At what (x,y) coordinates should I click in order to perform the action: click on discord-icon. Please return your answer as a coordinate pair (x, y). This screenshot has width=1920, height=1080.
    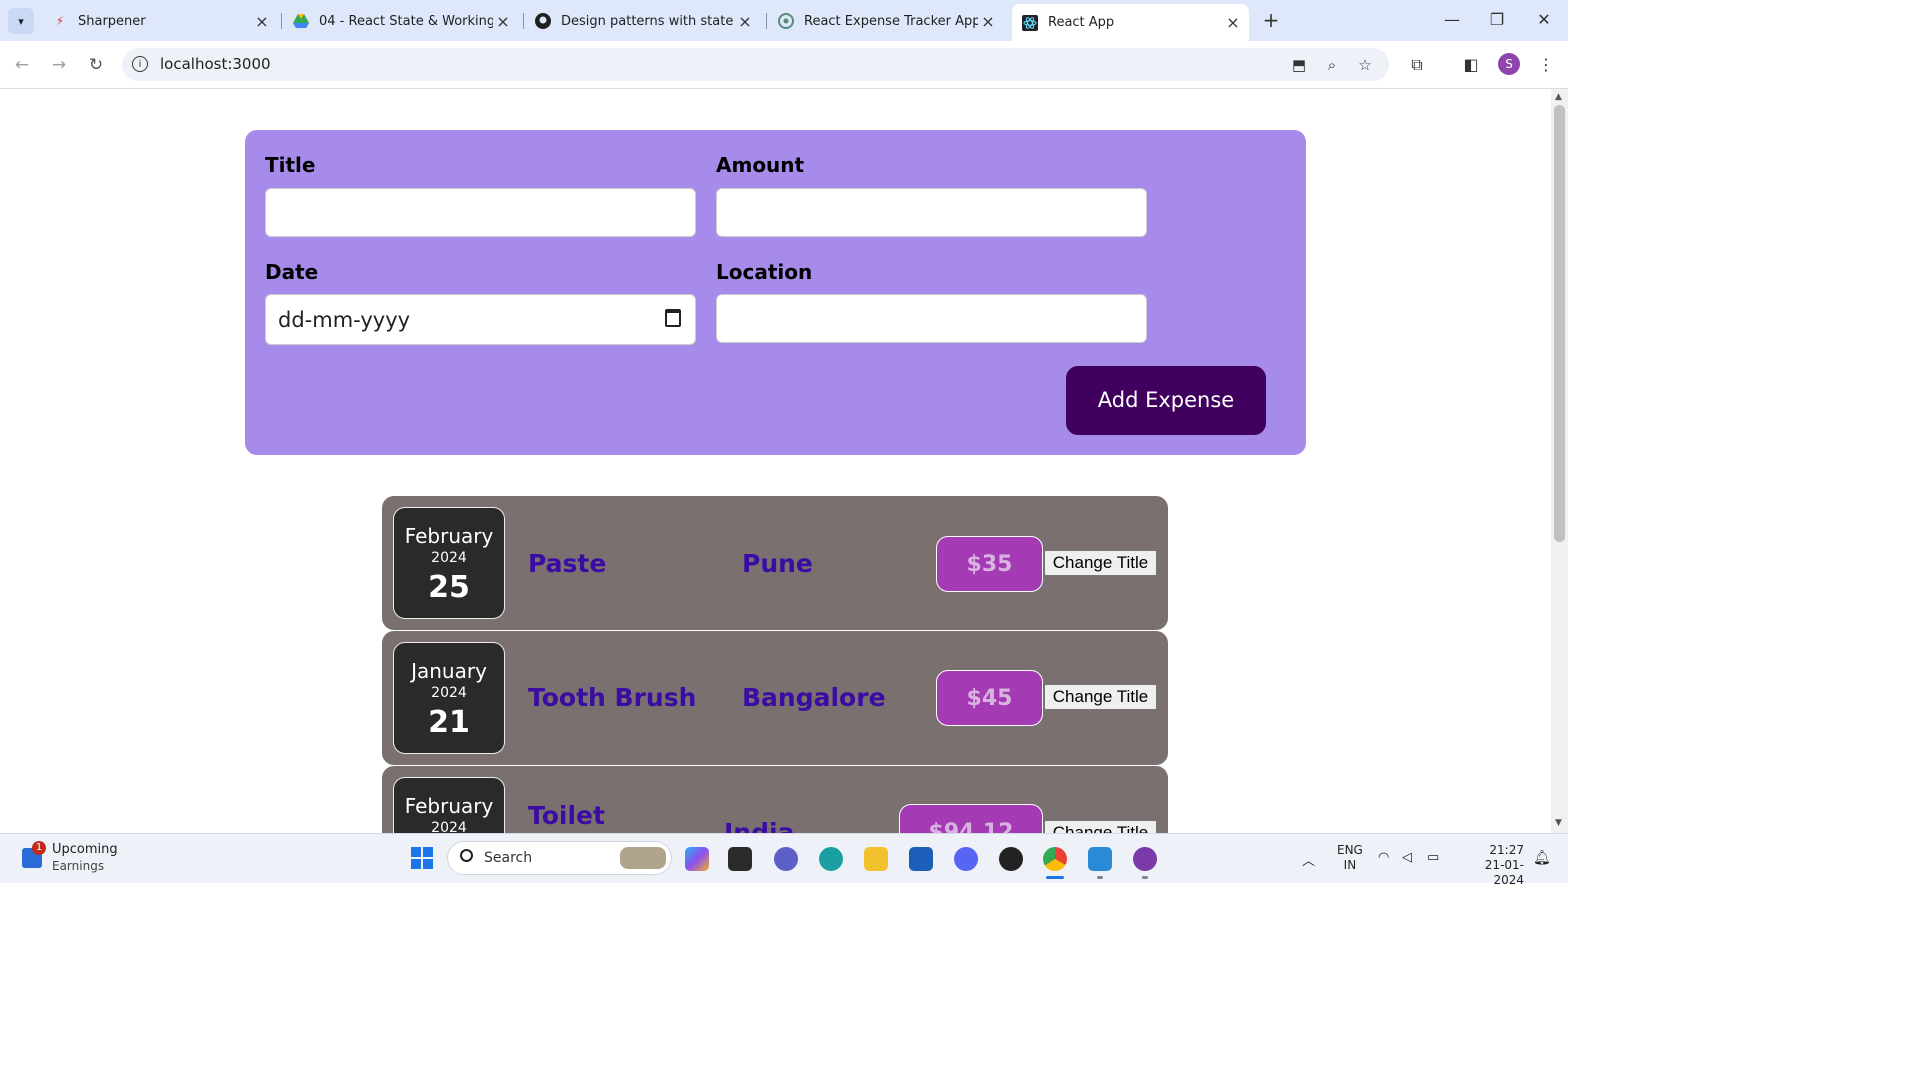
    Looking at the image, I should click on (966, 859).